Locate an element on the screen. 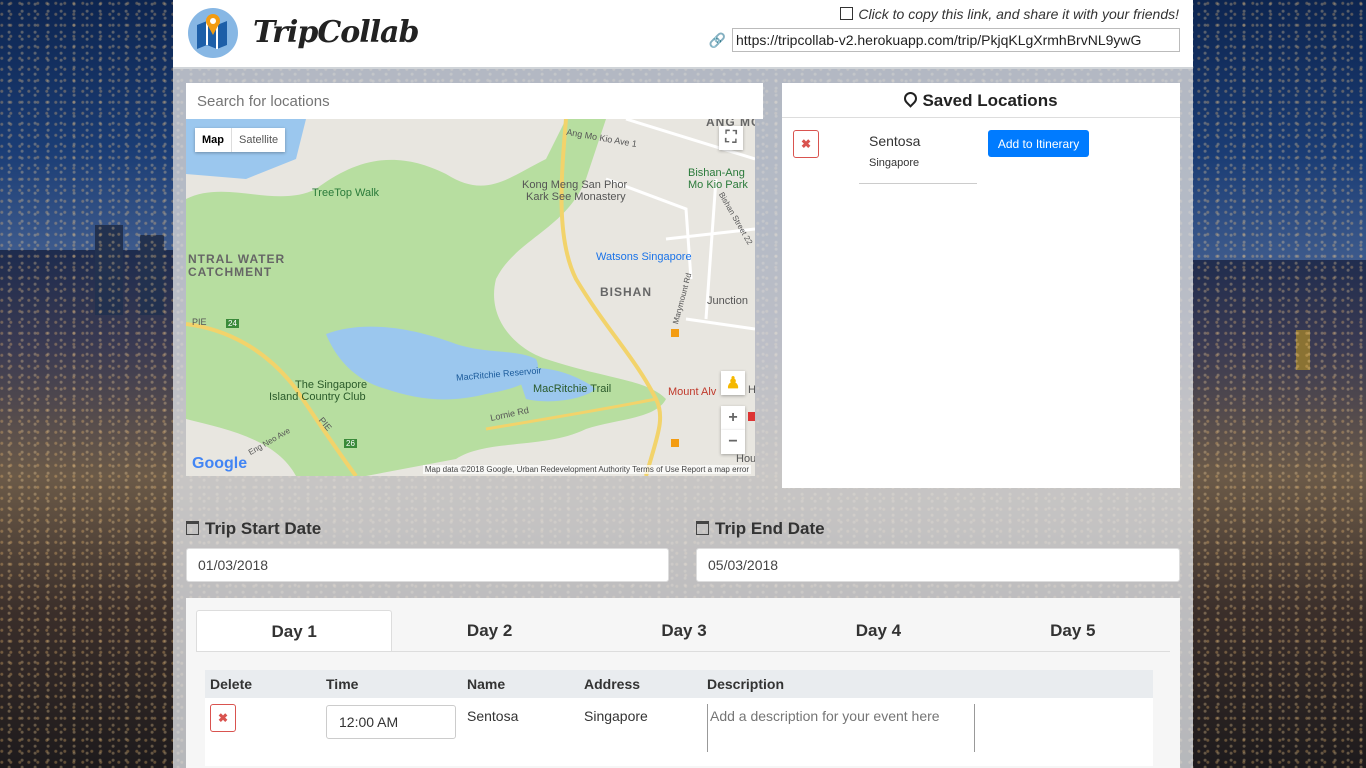 The image size is (1366, 768). tab-day-3: Day 3 is located at coordinates (684, 630).